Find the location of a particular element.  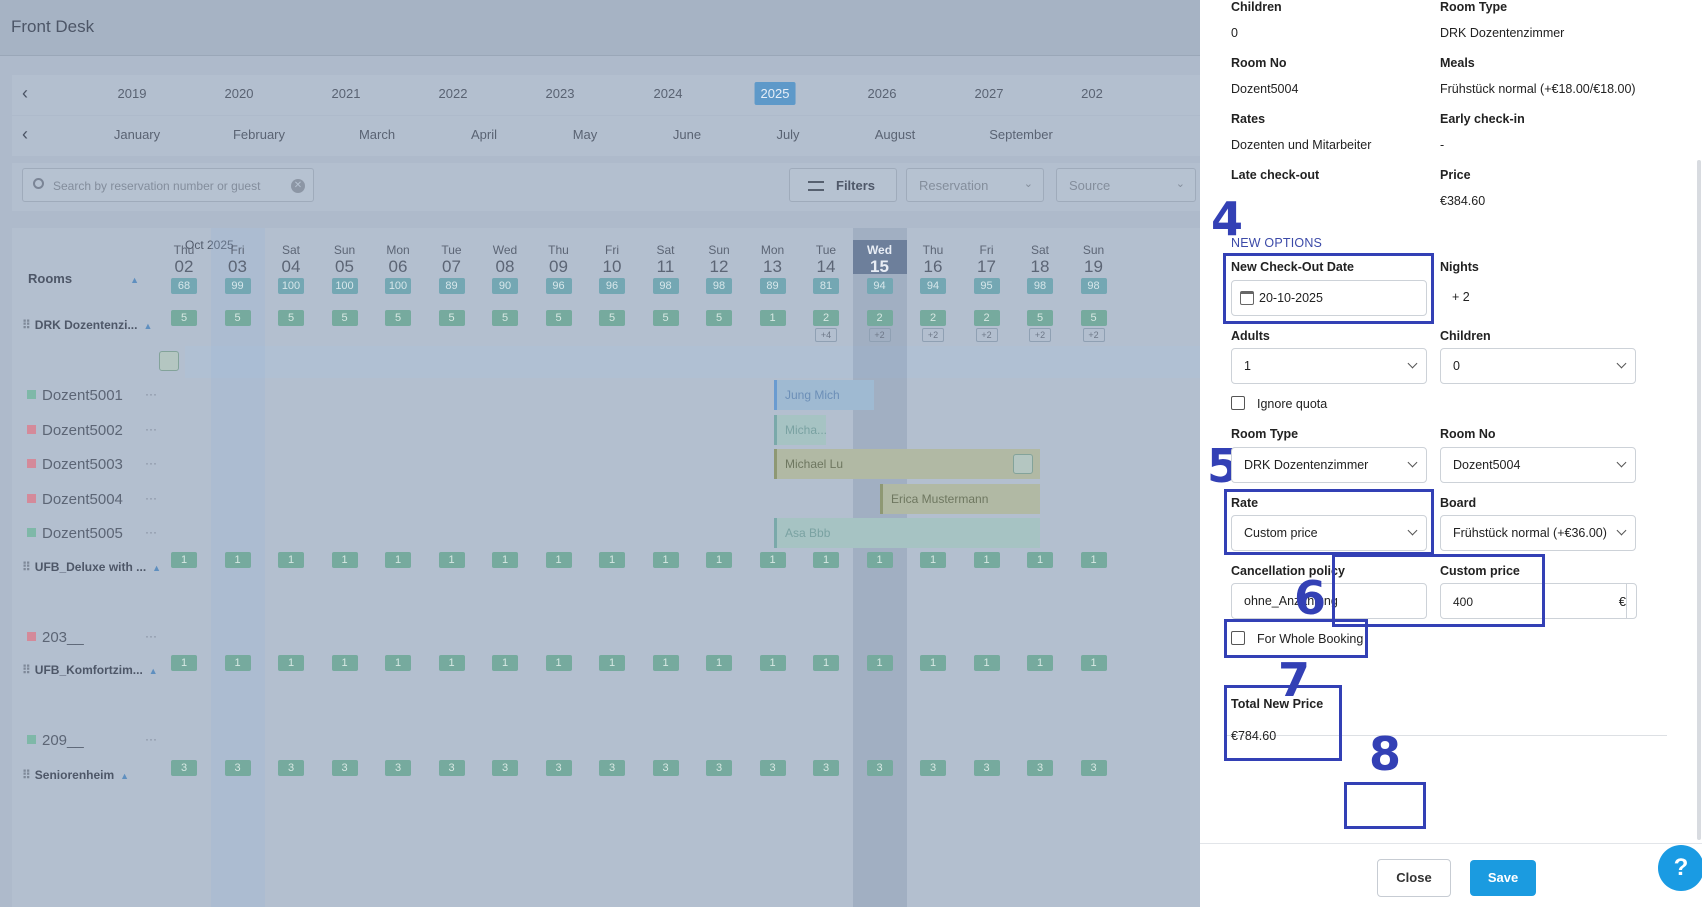

availability-count: 2 is located at coordinates (879, 318).